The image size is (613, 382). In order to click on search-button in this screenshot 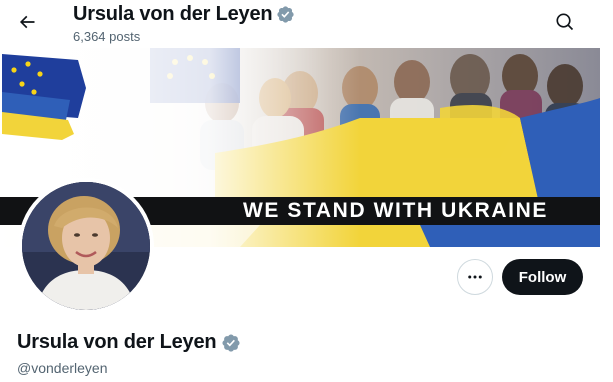, I will do `click(565, 22)`.